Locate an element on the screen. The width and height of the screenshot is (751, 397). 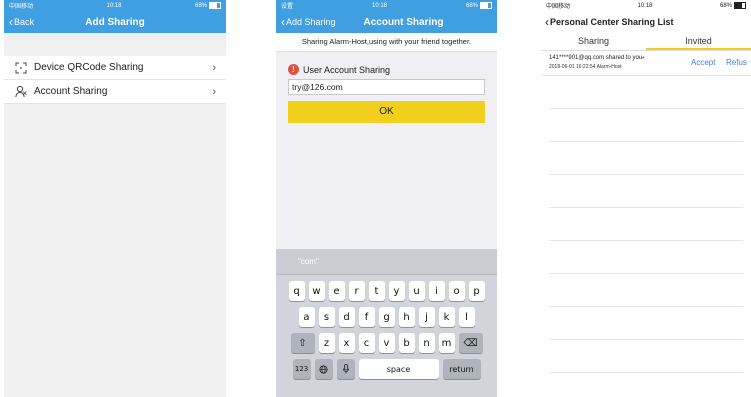
keyboard-row-3: ⇧ zxcvbnm ⌫ is located at coordinates (386, 343).